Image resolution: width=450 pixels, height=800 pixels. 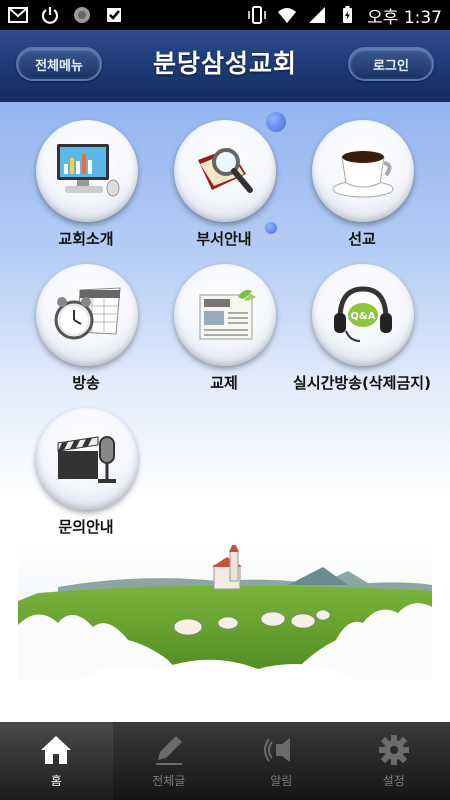 I want to click on menu-label: 교회소개, so click(x=86, y=239).